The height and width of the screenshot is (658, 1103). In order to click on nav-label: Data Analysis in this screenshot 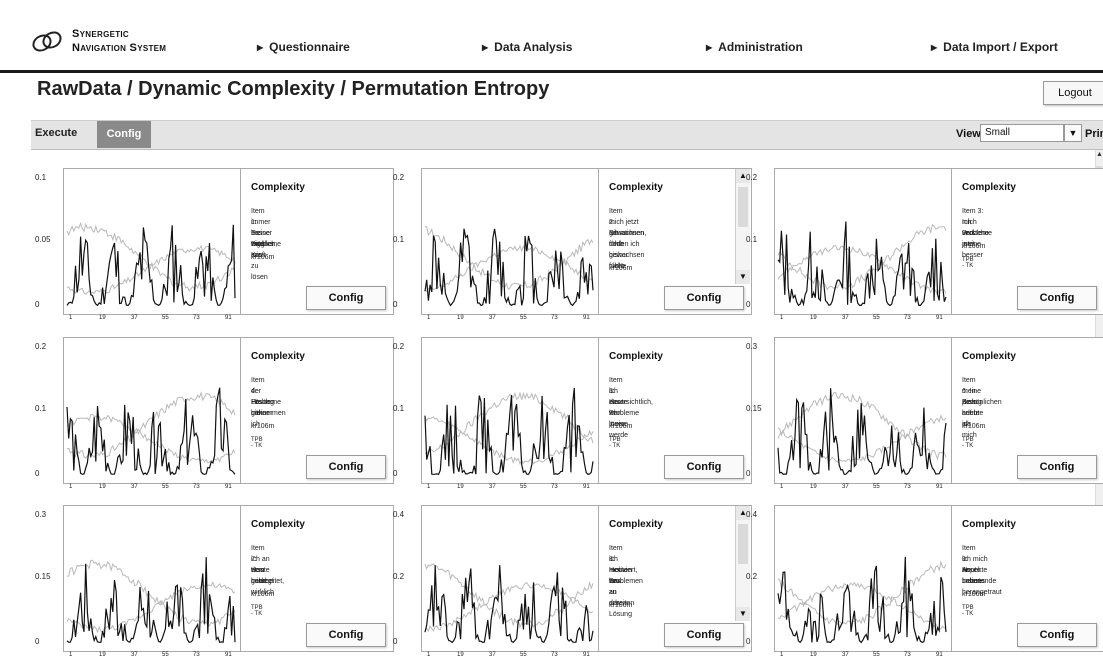, I will do `click(533, 47)`.